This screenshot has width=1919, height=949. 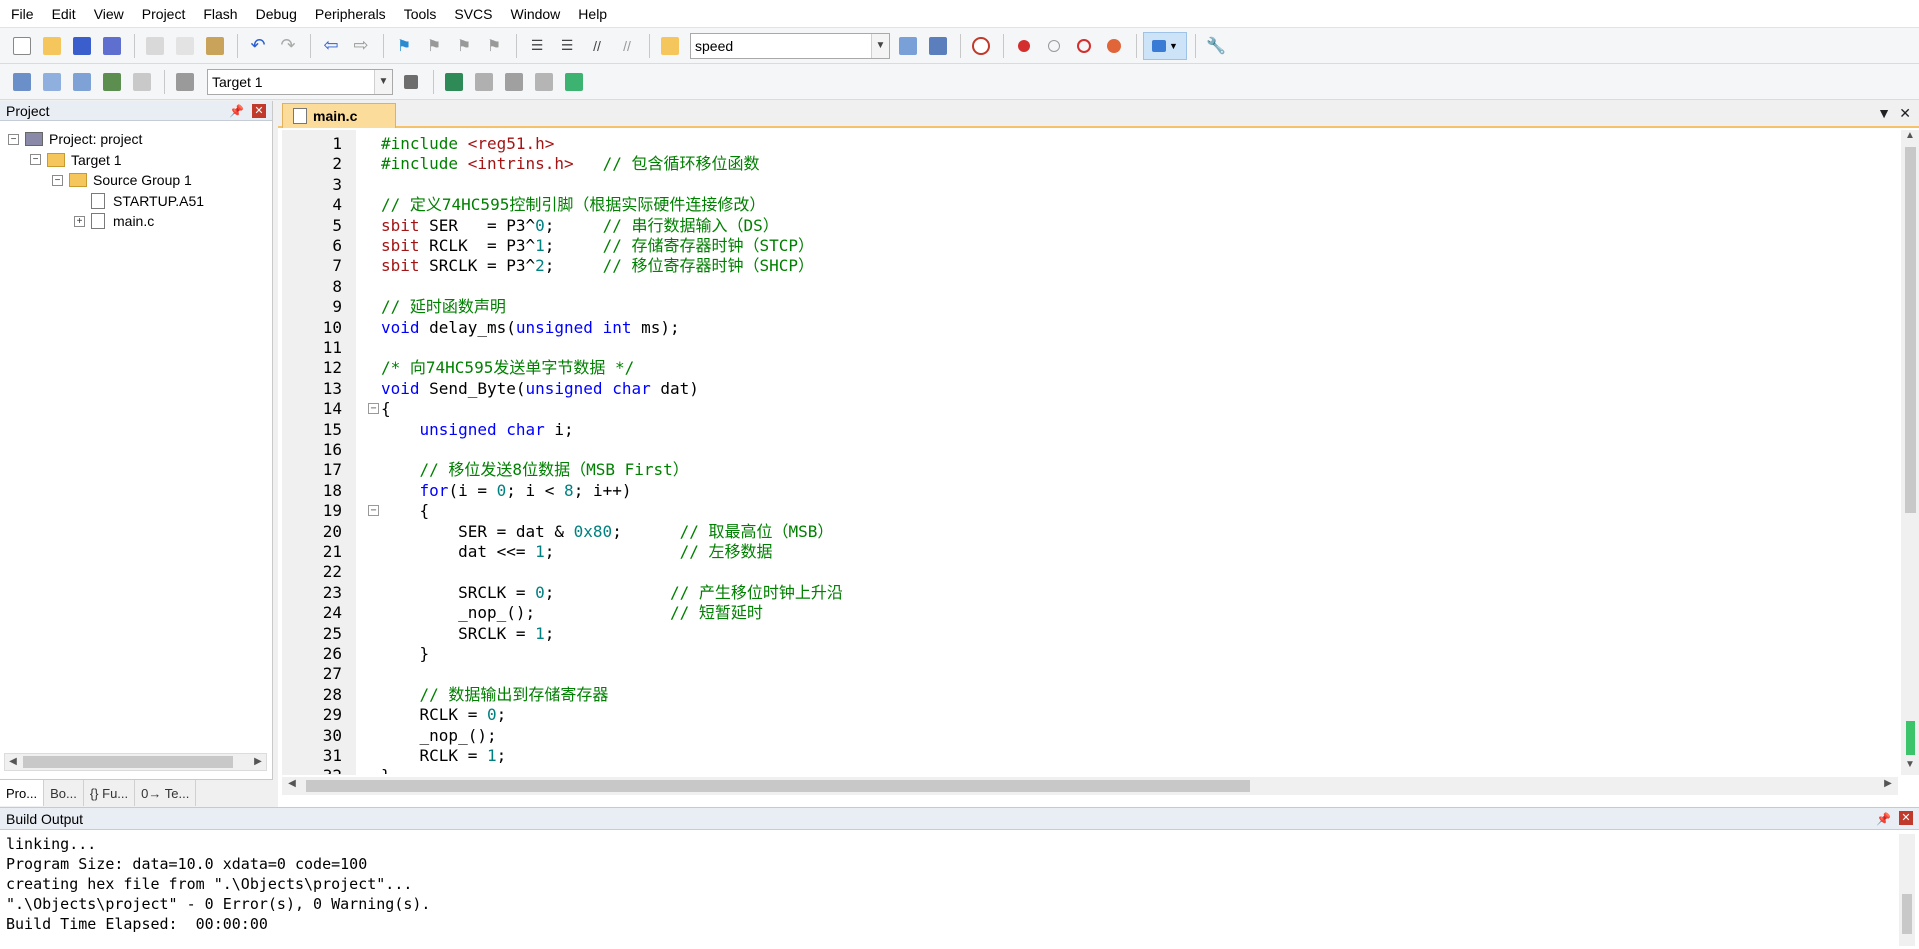 I want to click on navigate-back-icon: ⇦, so click(x=331, y=46).